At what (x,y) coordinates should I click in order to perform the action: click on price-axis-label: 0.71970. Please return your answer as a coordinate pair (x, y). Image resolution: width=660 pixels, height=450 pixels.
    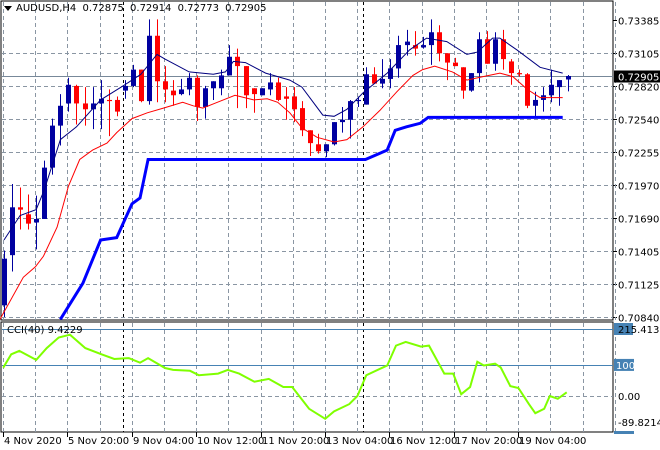
    Looking at the image, I should click on (638, 187).